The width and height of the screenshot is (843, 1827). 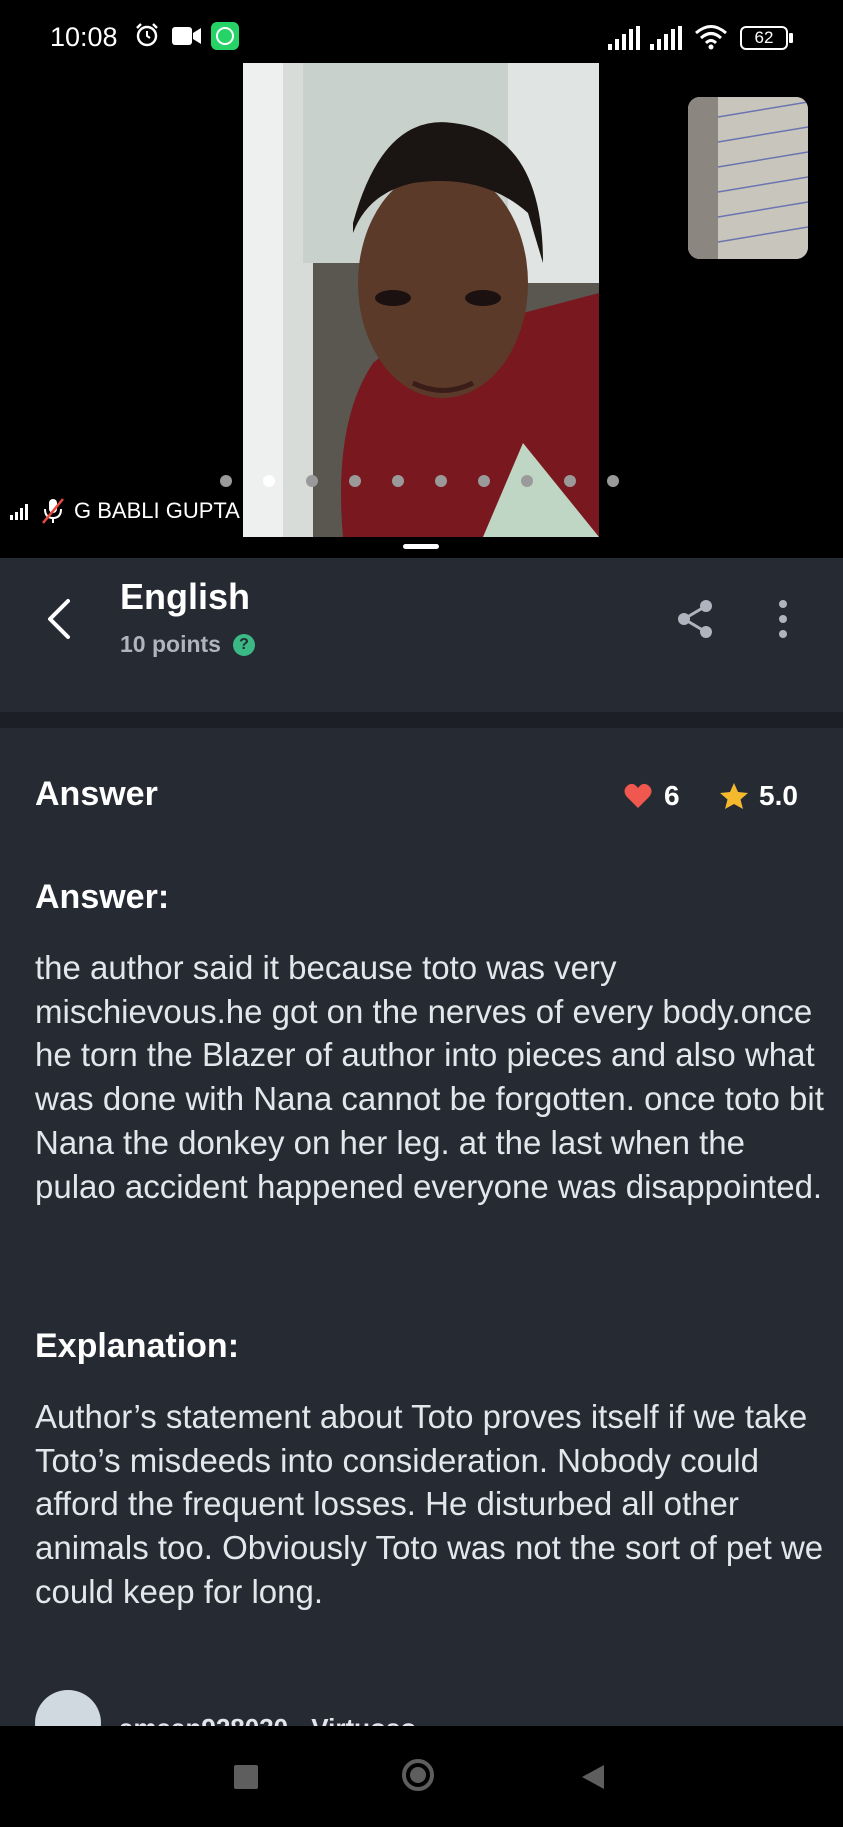 I want to click on caller-name: G BABLI GUPTA, so click(x=157, y=510).